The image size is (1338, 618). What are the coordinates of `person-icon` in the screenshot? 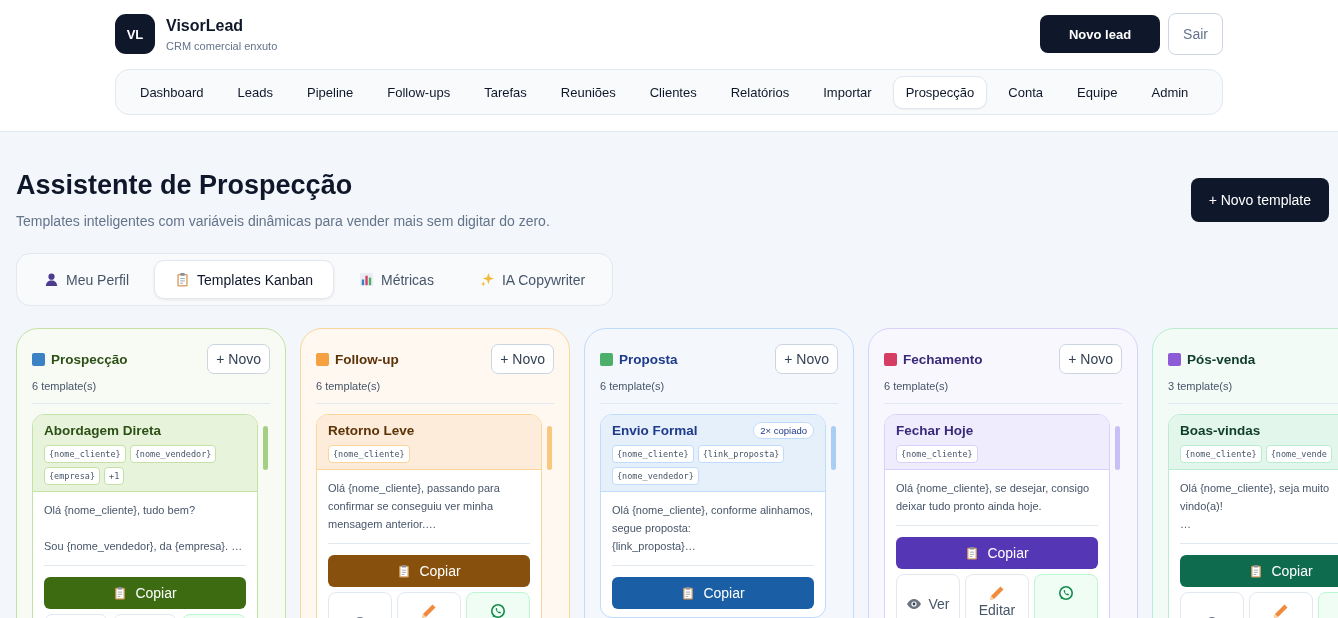 It's located at (51, 279).